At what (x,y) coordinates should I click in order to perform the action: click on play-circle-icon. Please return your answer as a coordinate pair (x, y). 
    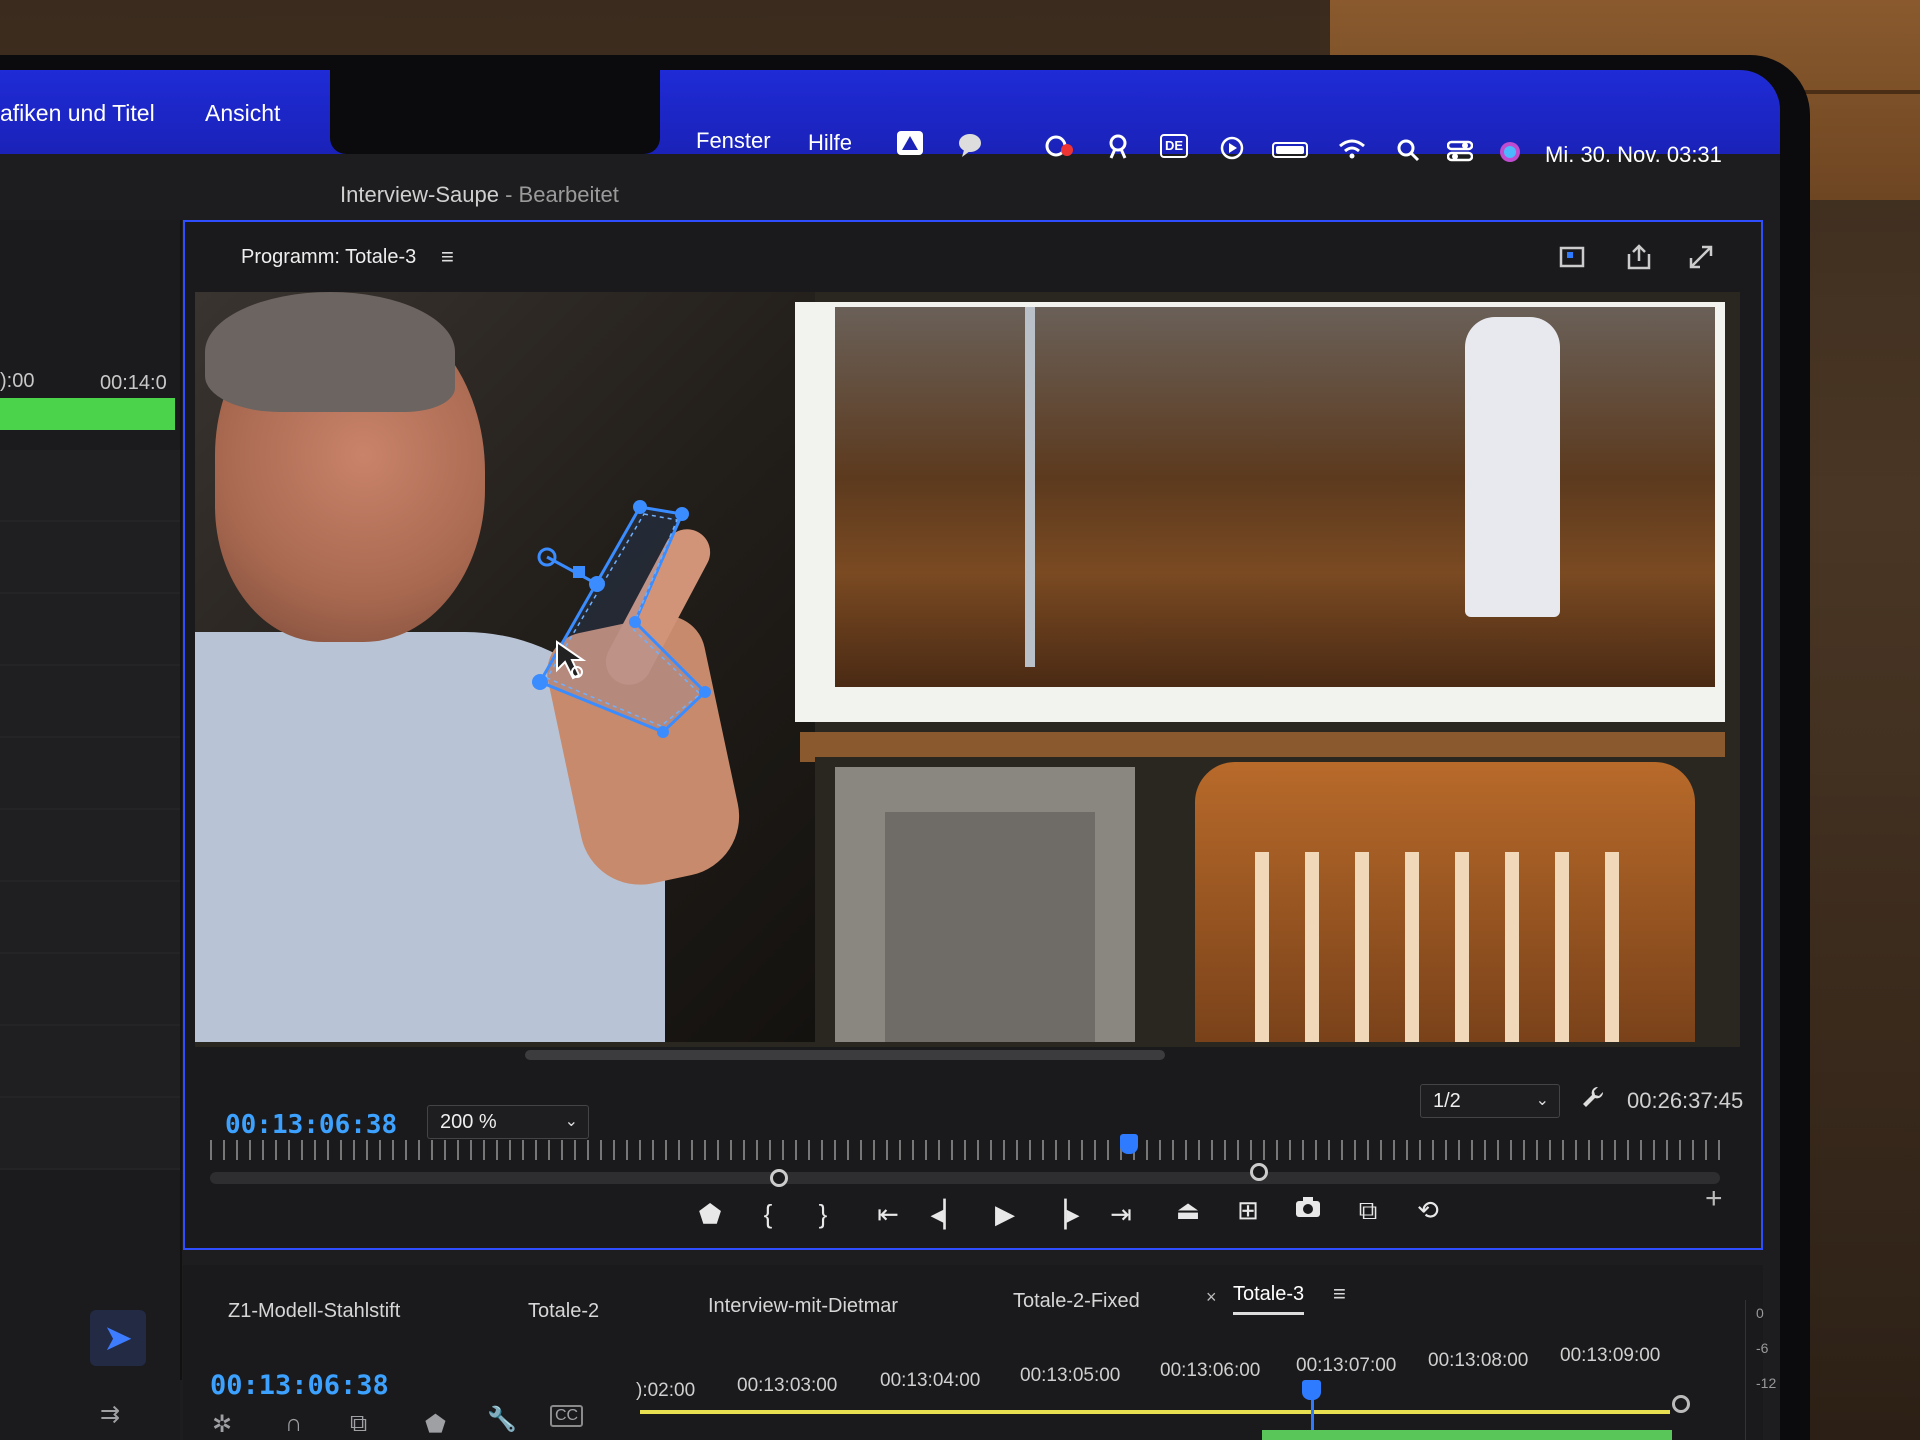
    Looking at the image, I should click on (1232, 150).